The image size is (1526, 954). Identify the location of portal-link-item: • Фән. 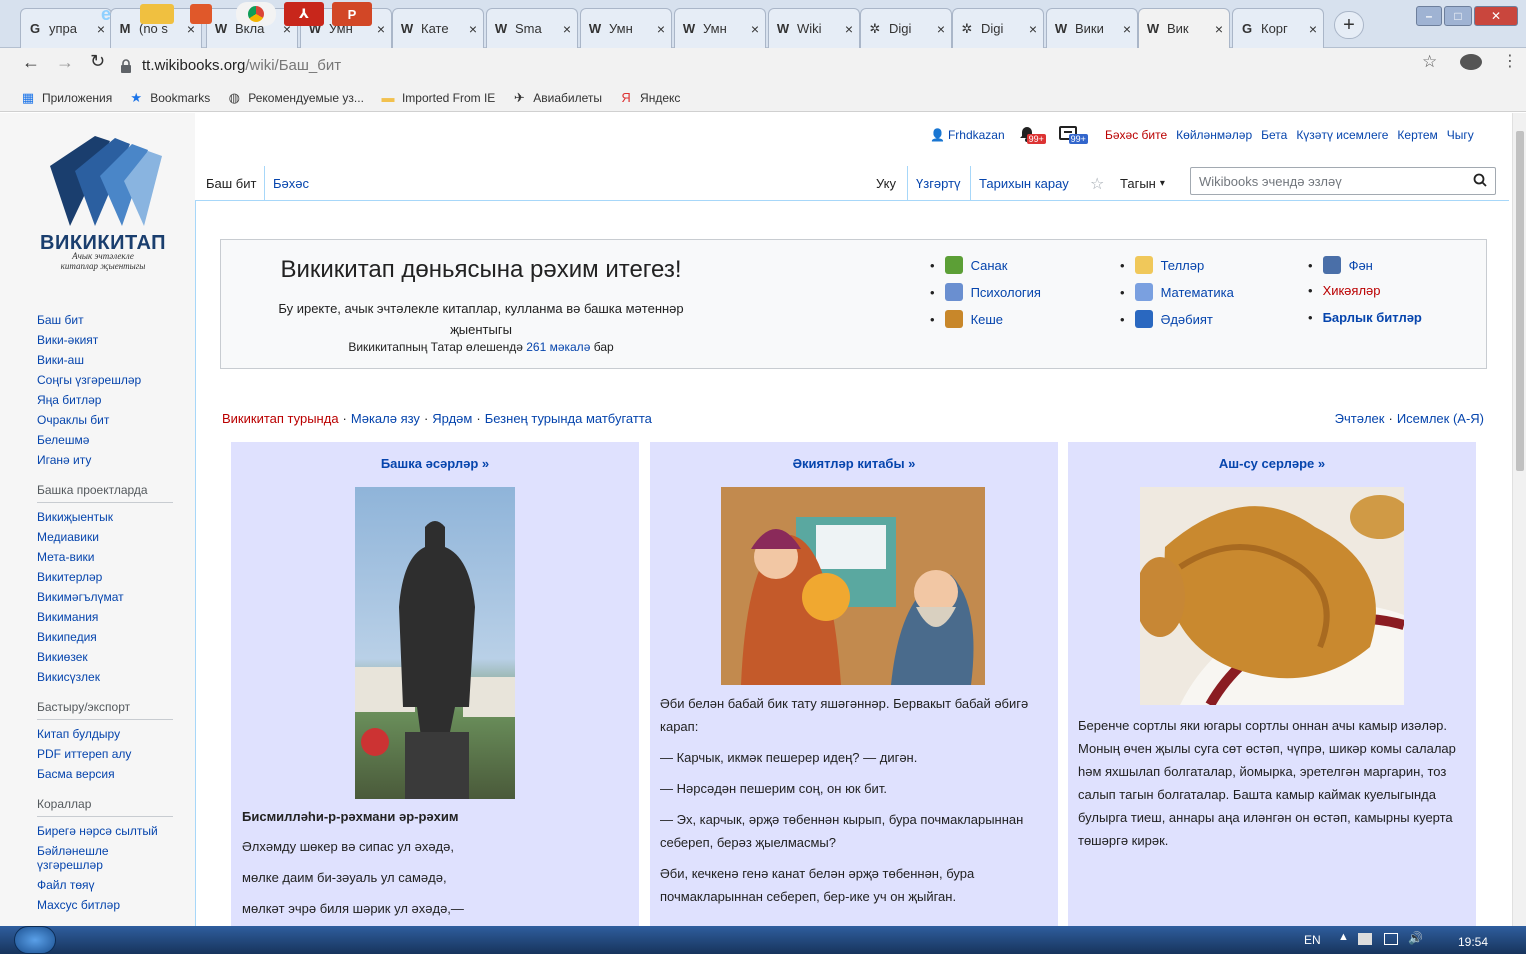
(1340, 265).